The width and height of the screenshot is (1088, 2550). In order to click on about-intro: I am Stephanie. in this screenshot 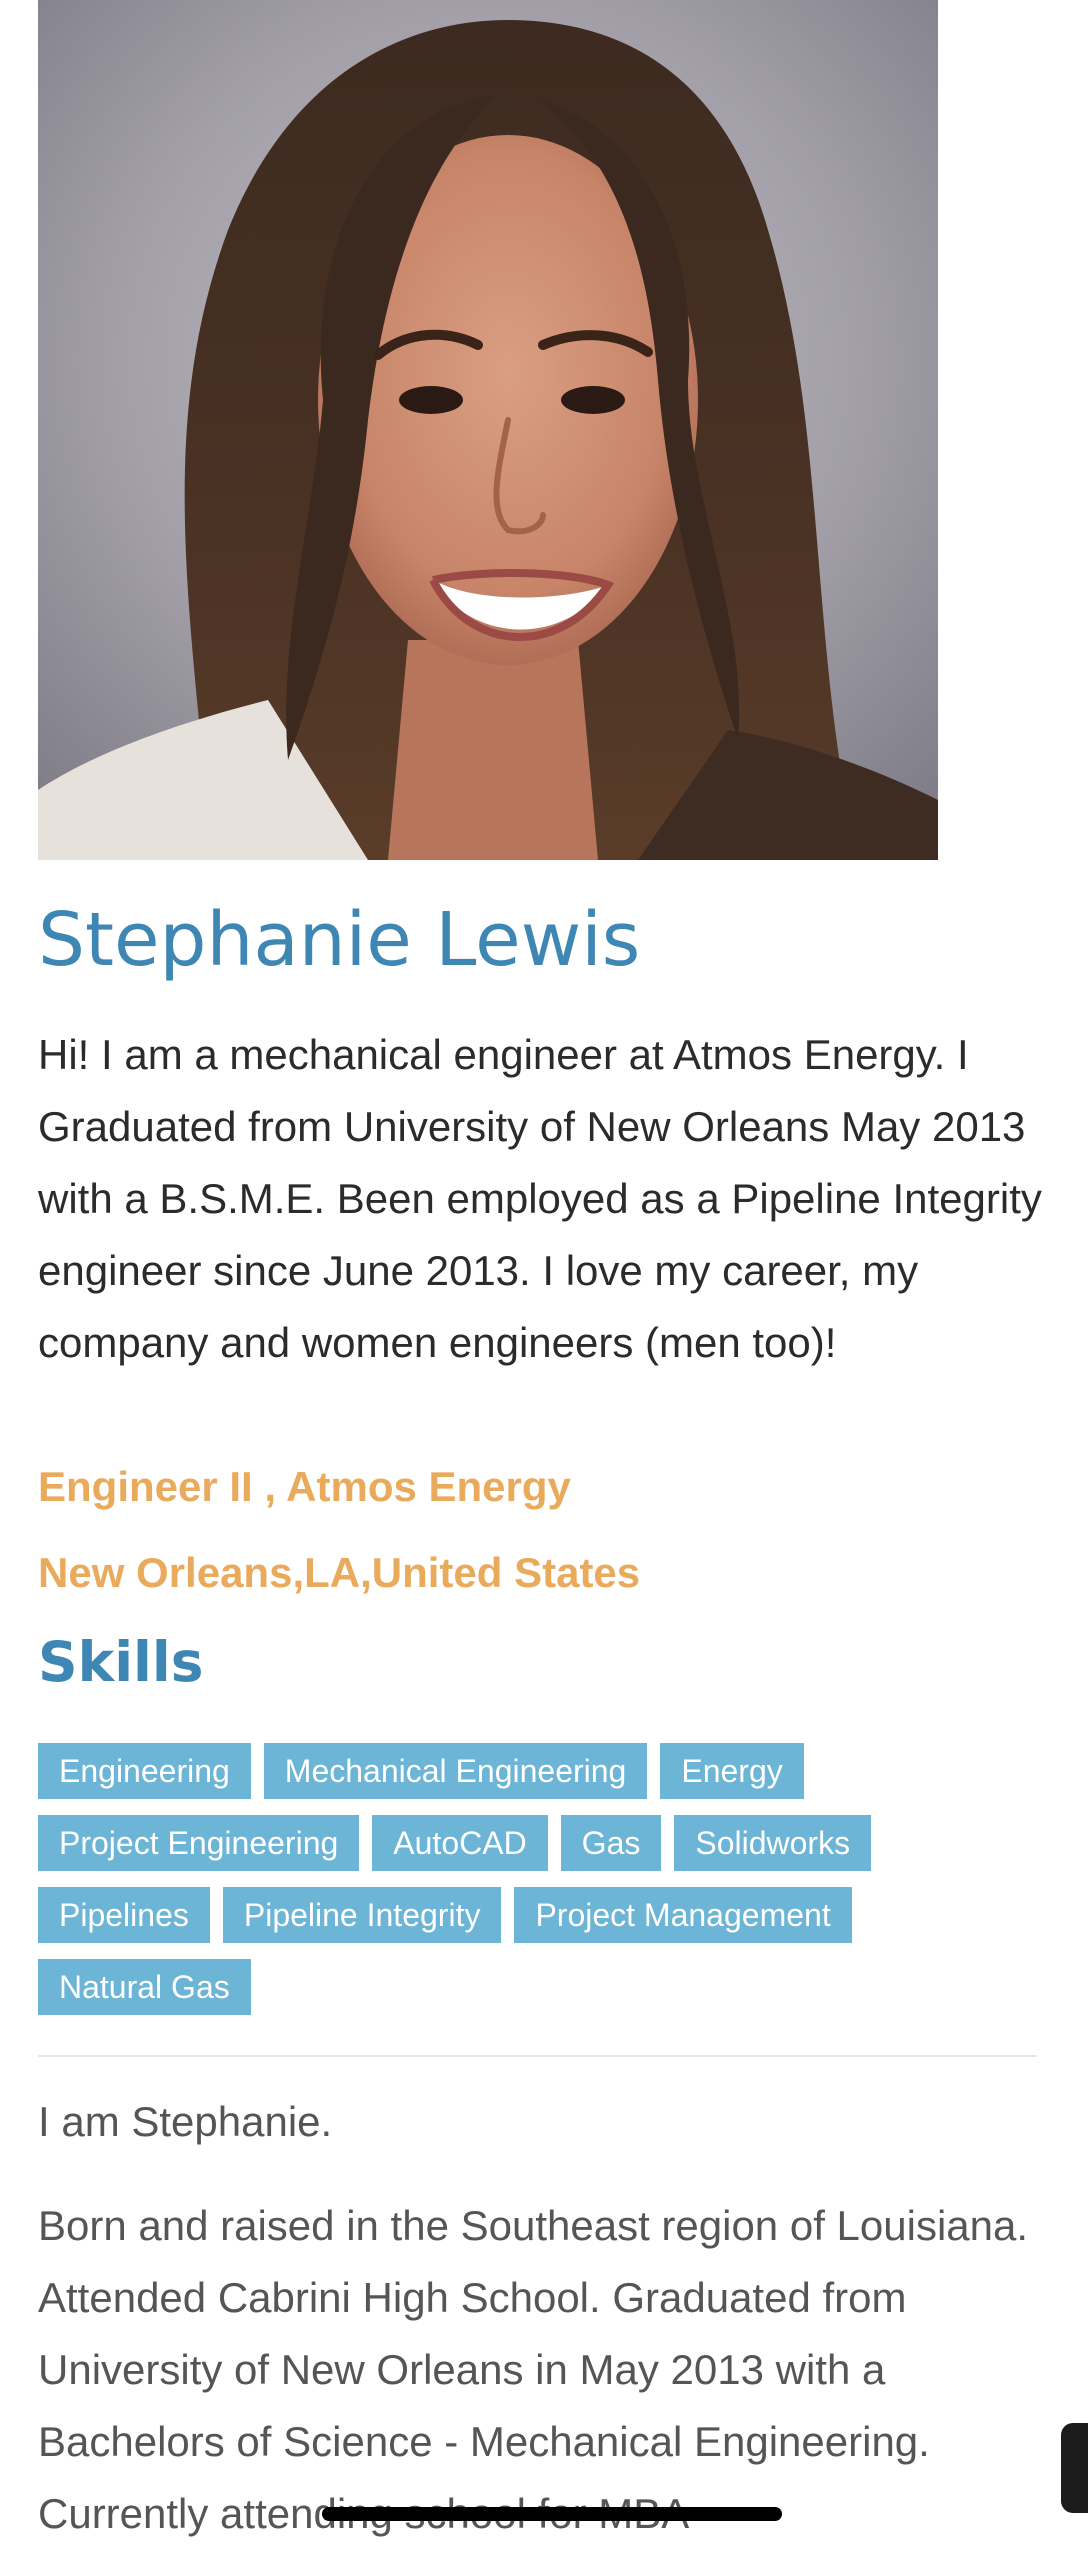, I will do `click(185, 2121)`.